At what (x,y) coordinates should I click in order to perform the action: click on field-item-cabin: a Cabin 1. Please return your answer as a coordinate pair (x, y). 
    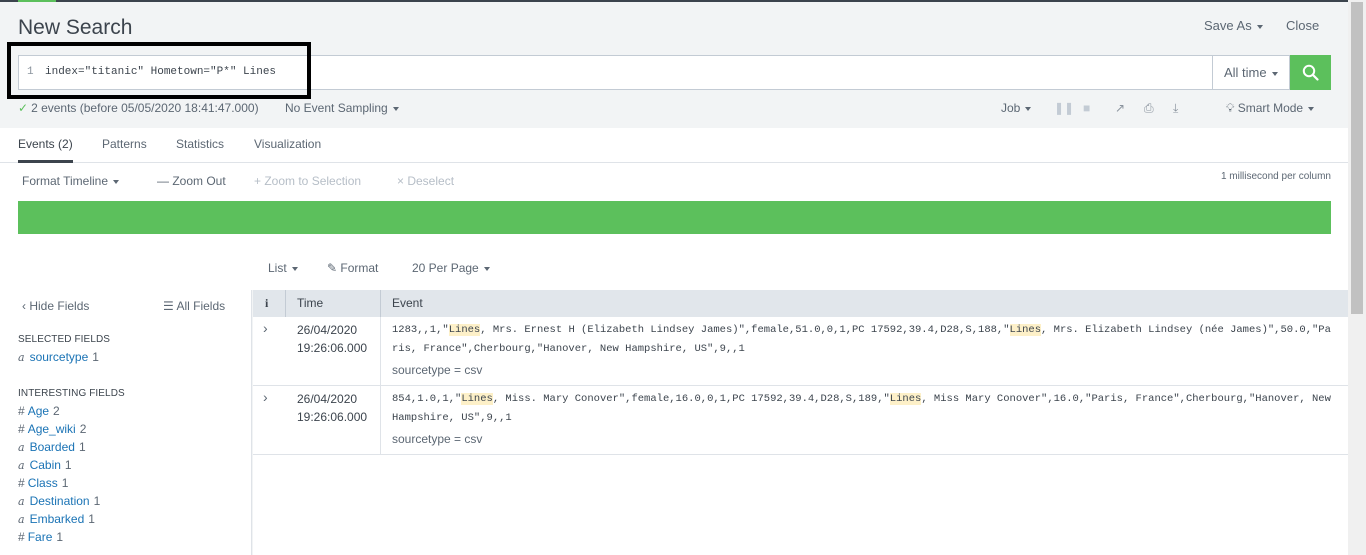
    Looking at the image, I should click on (45, 465).